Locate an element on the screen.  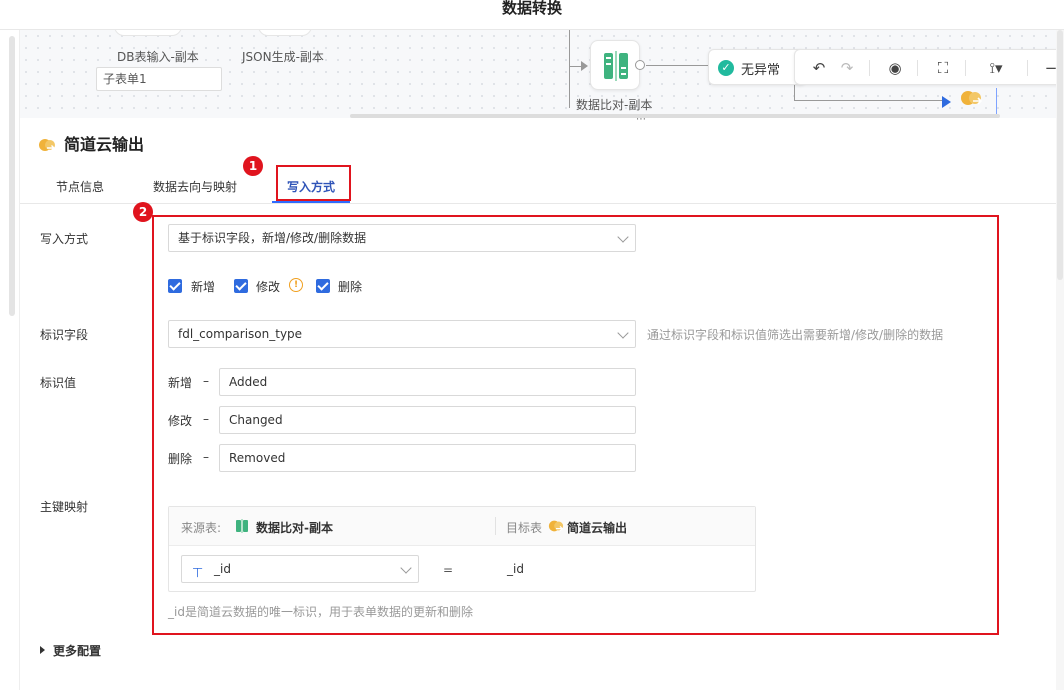
warning-icon: ! is located at coordinates (296, 285).